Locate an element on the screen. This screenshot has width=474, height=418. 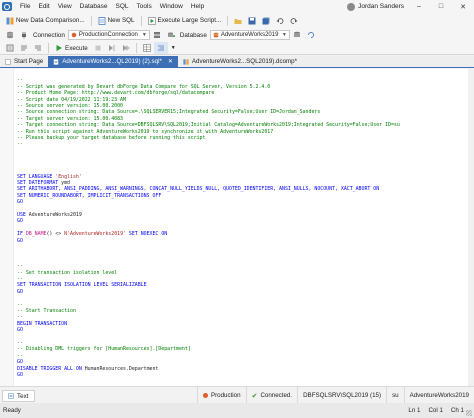
window-controls: – □ ✕ is located at coordinates (441, 6).